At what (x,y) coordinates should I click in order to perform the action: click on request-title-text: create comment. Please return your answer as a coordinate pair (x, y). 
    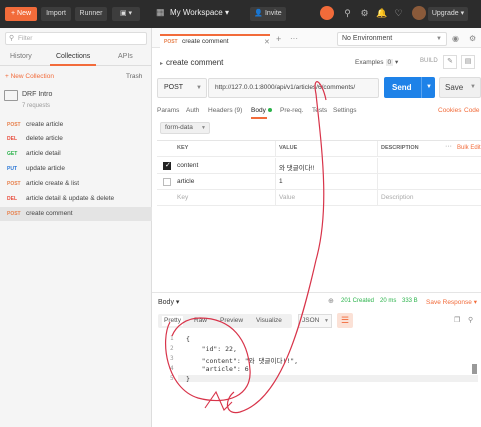
    Looking at the image, I should click on (195, 62).